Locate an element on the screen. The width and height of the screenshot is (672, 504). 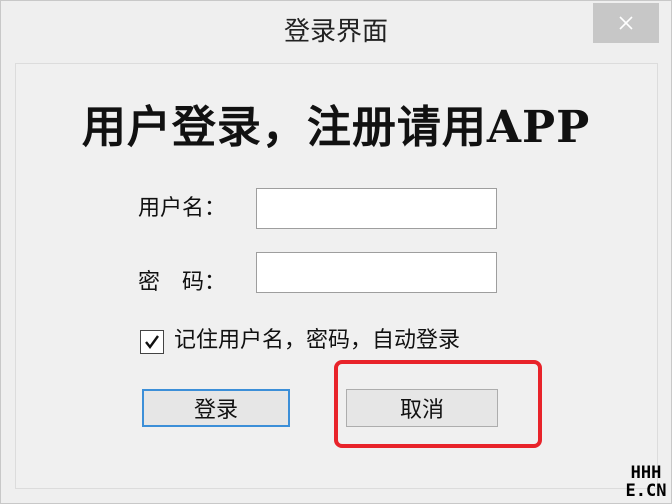
window-title: 登录界面 is located at coordinates (335, 32).